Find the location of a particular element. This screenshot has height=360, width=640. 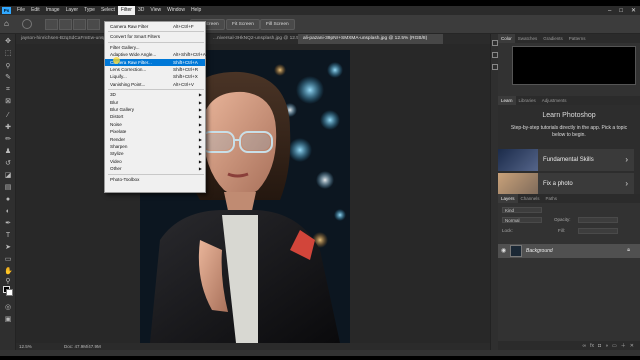

menu-file: File is located at coordinates (21, 10).